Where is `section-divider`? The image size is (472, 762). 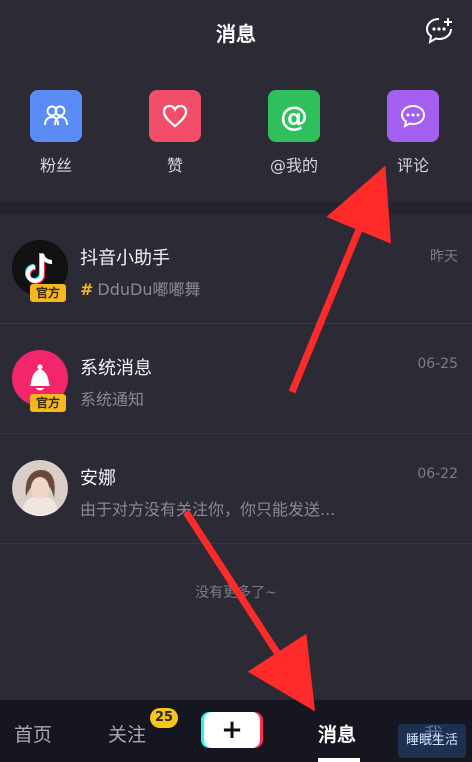
section-divider is located at coordinates (236, 208).